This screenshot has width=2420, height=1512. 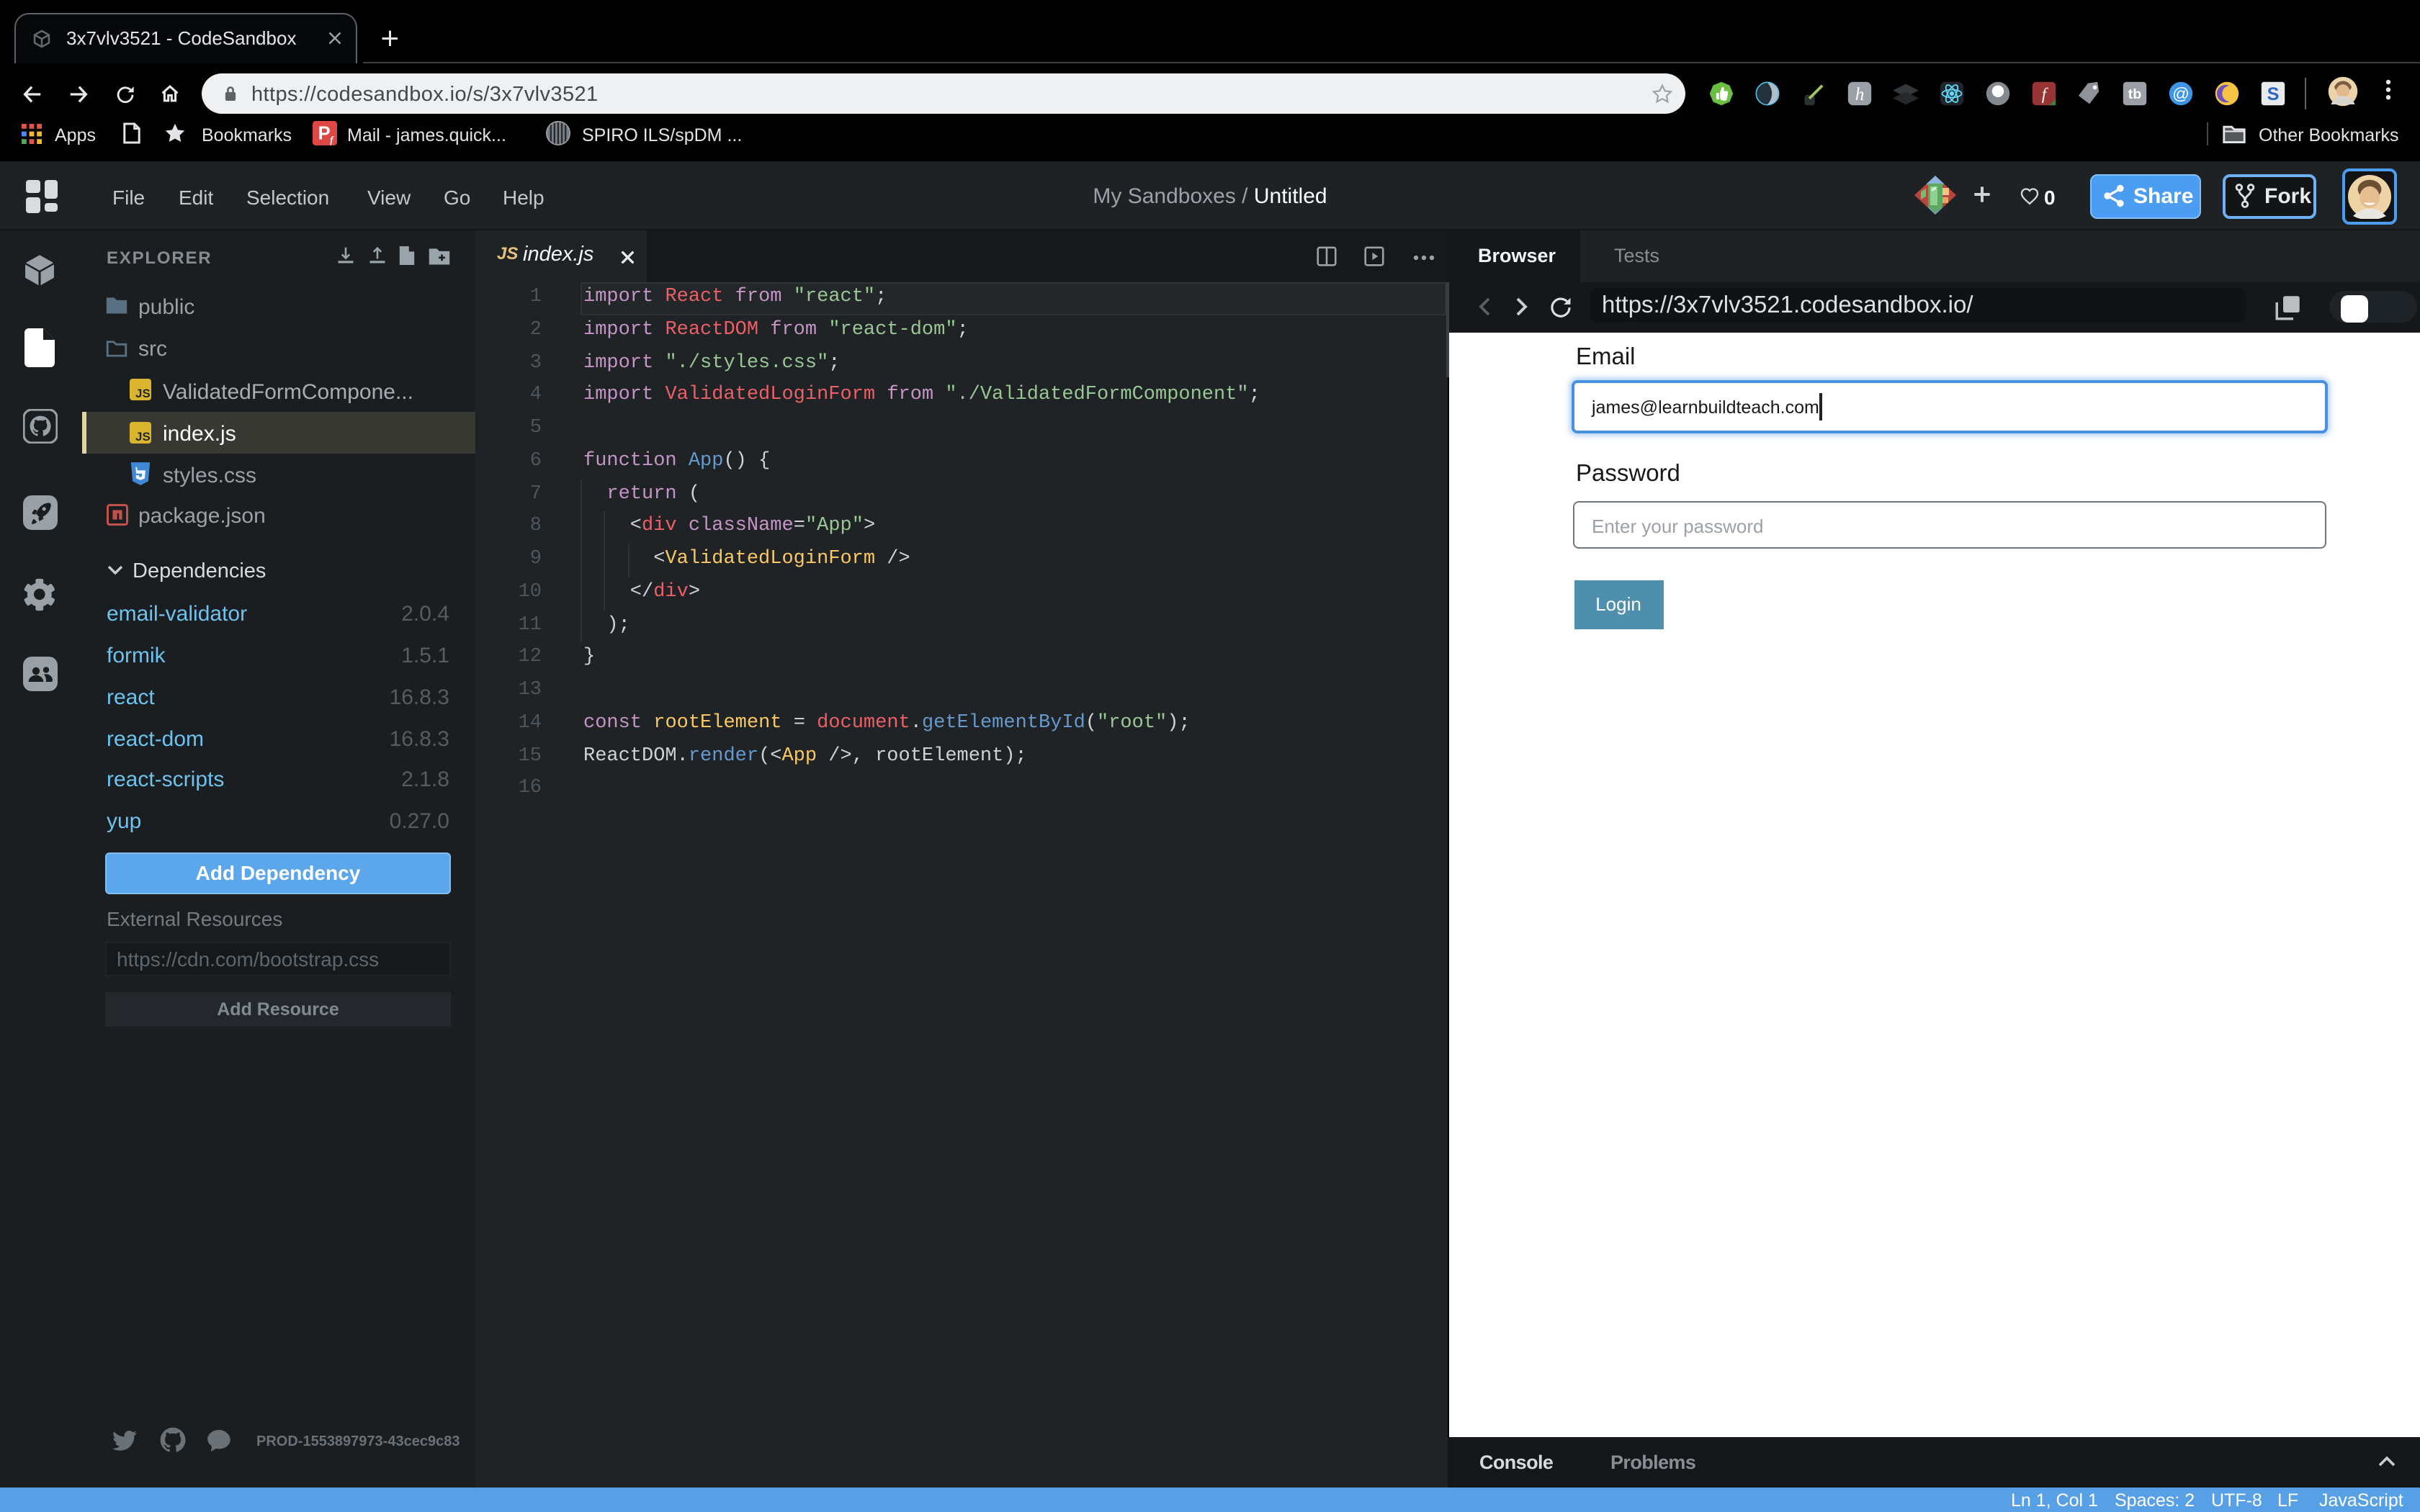 What do you see at coordinates (2135, 94) in the screenshot?
I see `svg-text: tb` at bounding box center [2135, 94].